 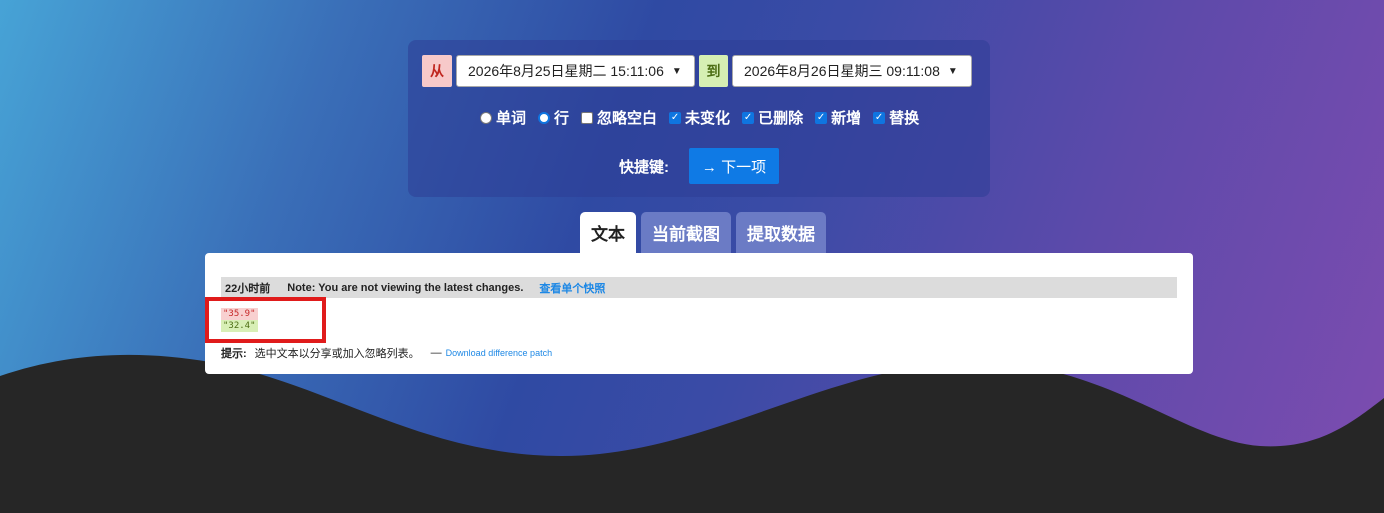 I want to click on from-version-value: 2026年8月25日星期二 15:11:06, so click(x=566, y=71).